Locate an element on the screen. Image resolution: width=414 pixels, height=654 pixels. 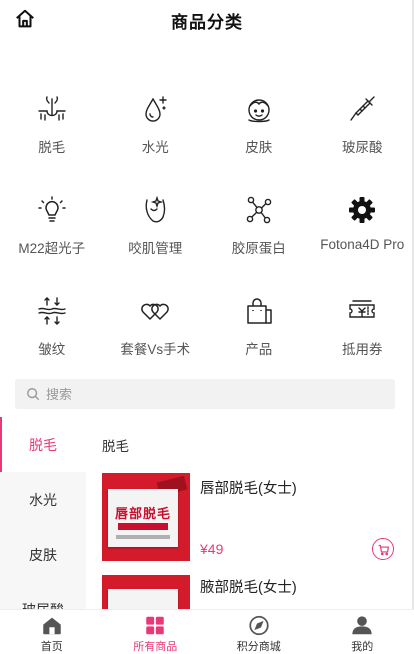
grid-icon is located at coordinates (155, 625).